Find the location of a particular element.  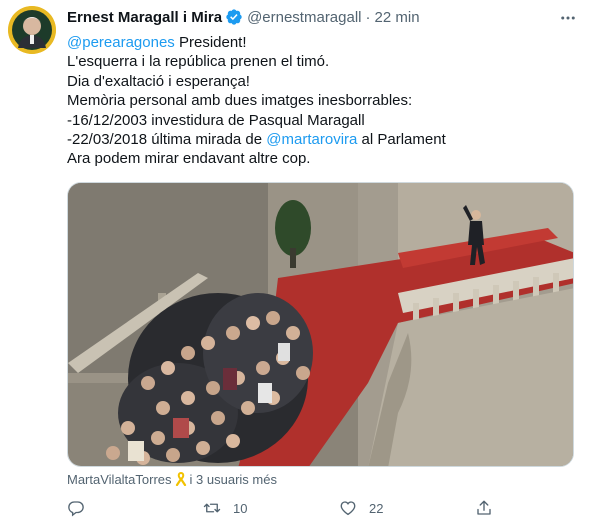

mention-link: @perearagones is located at coordinates (121, 42).